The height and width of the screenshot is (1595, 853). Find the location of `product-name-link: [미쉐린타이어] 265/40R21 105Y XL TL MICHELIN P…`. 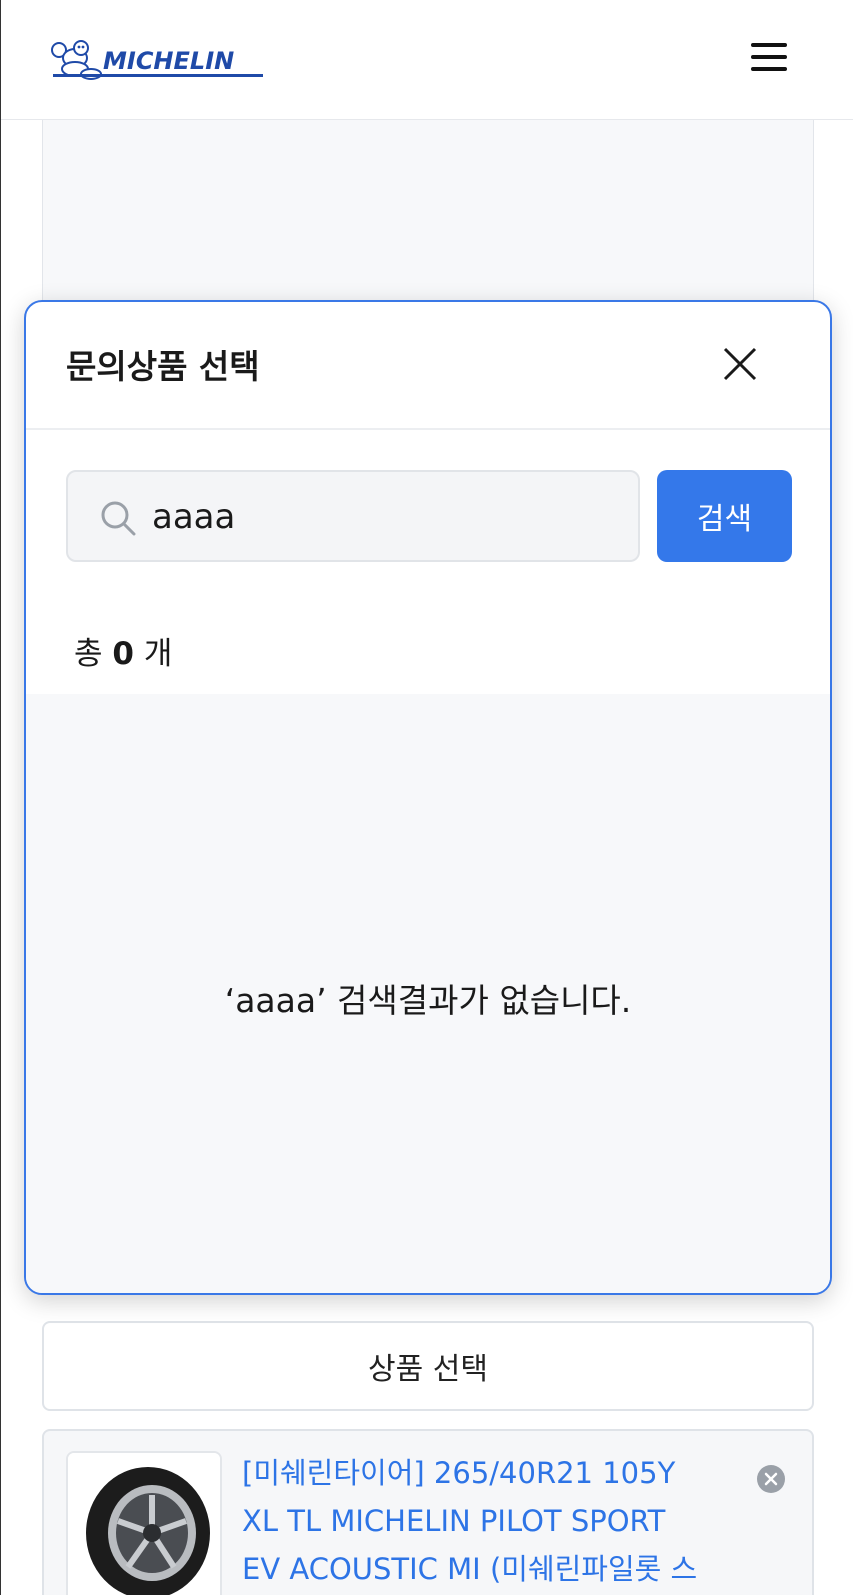

product-name-link: [미쉐린타이어] 265/40R21 105Y XL TL MICHELIN P… is located at coordinates (477, 1522).